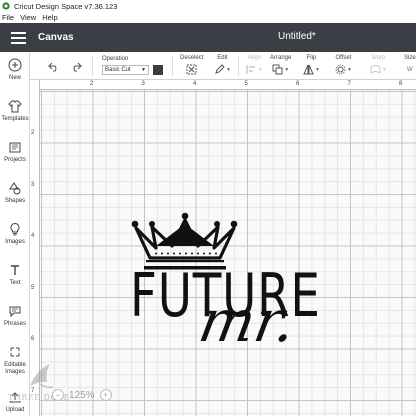  Describe the element at coordinates (158, 70) in the screenshot. I see `operation-color-swatch` at that location.